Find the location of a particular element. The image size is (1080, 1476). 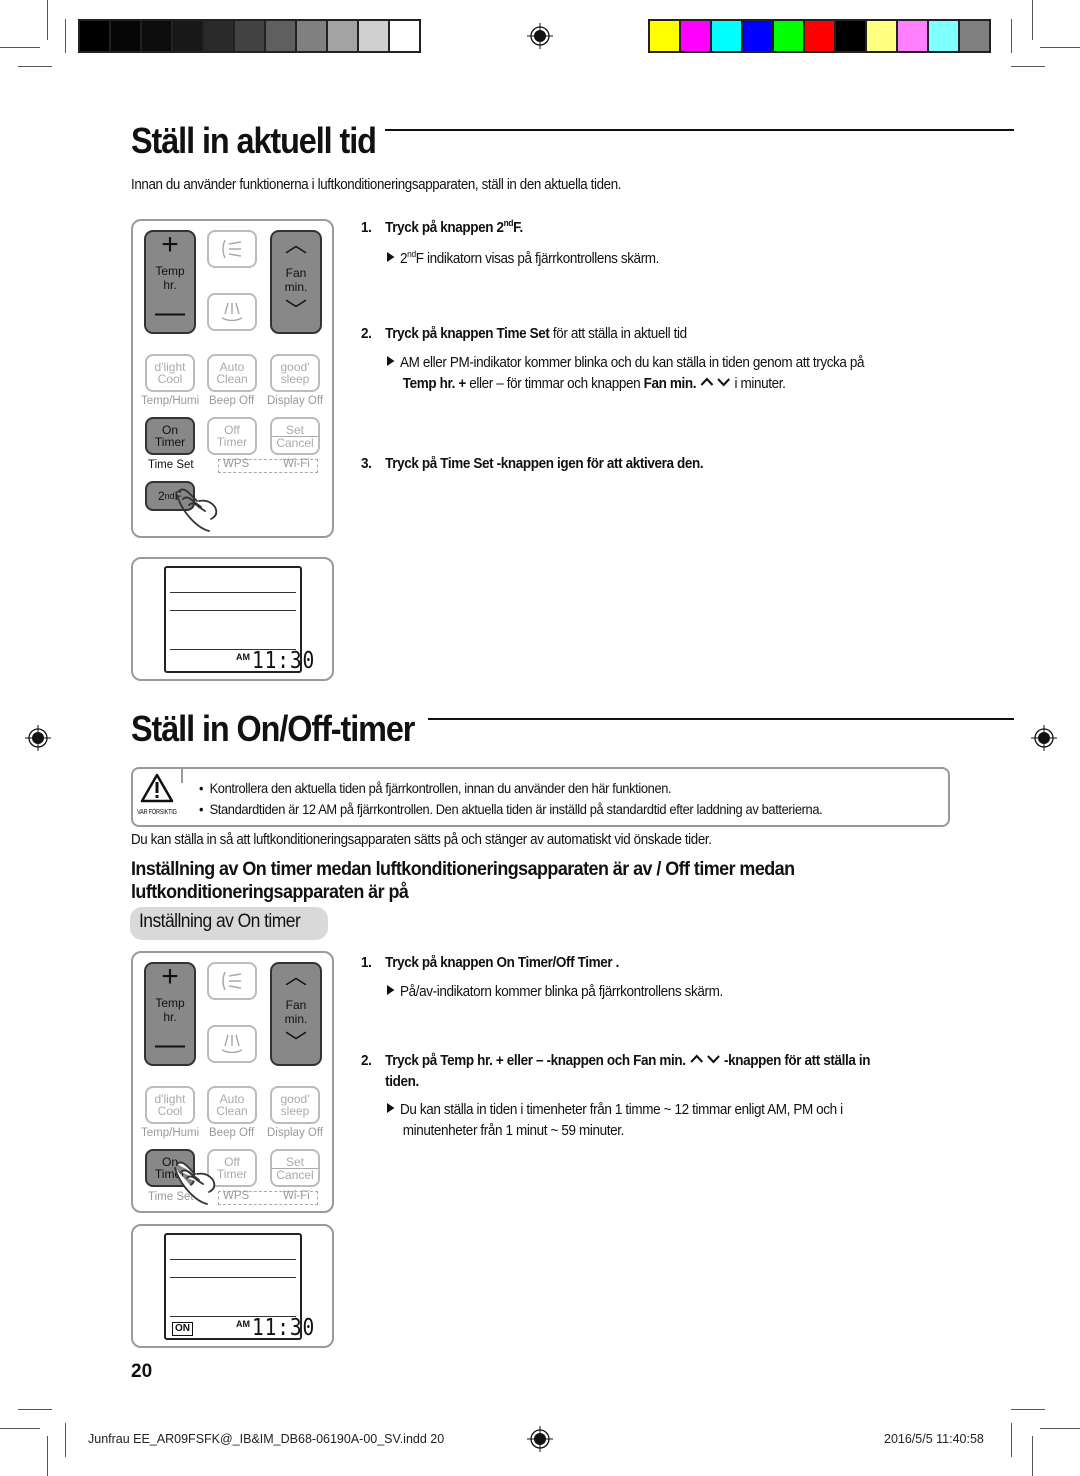

timer-step-1: 1. Tryck på knappen On Timer/Off Timer . is located at coordinates (490, 963).